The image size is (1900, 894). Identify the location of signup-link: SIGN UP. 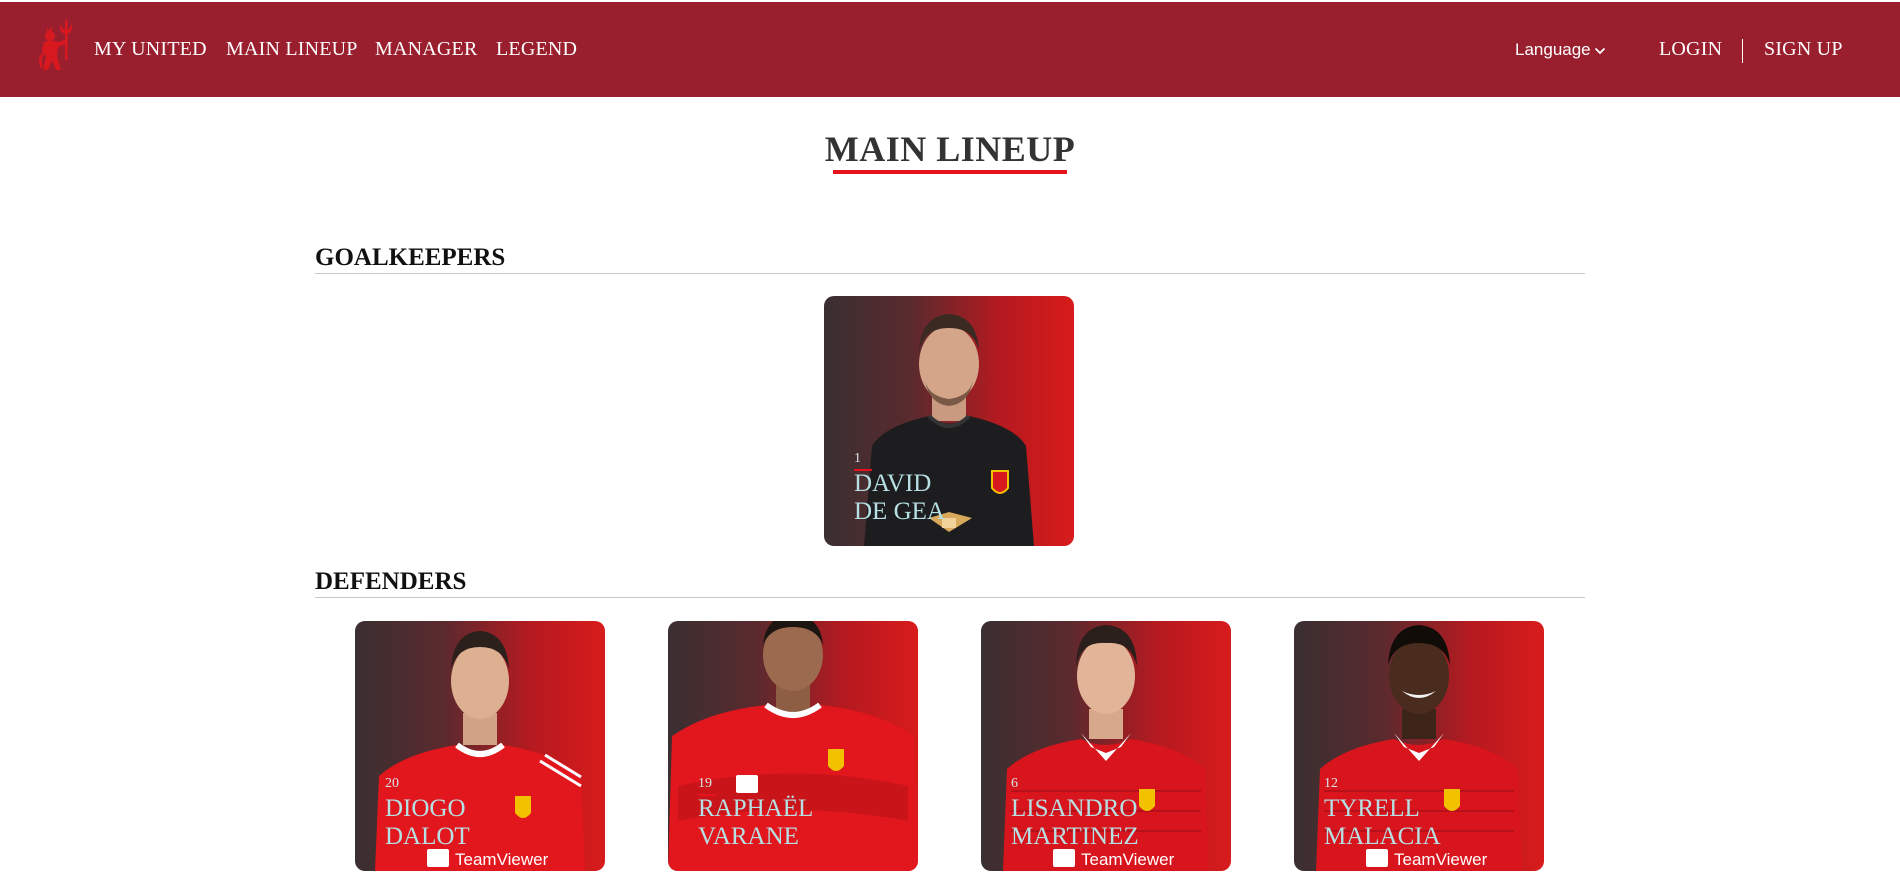
(1803, 49).